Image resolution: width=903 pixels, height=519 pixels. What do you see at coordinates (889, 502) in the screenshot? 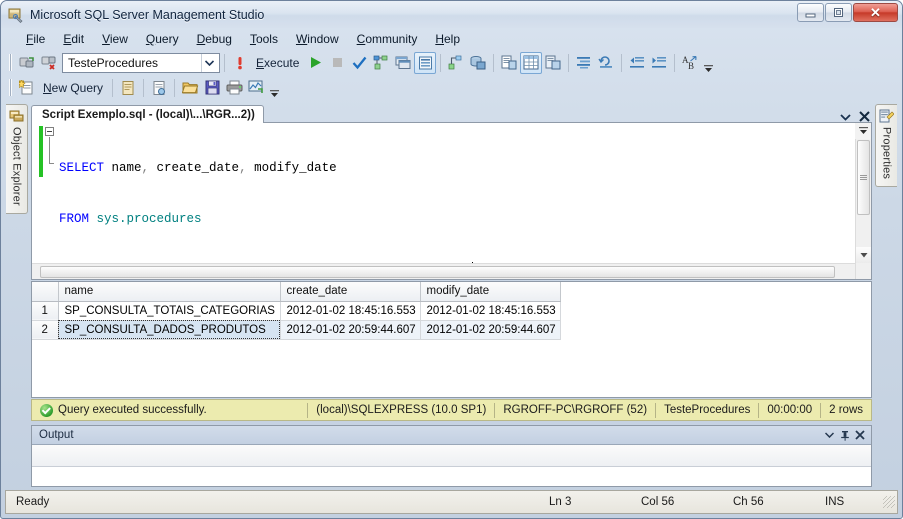
I see `resize-grip` at bounding box center [889, 502].